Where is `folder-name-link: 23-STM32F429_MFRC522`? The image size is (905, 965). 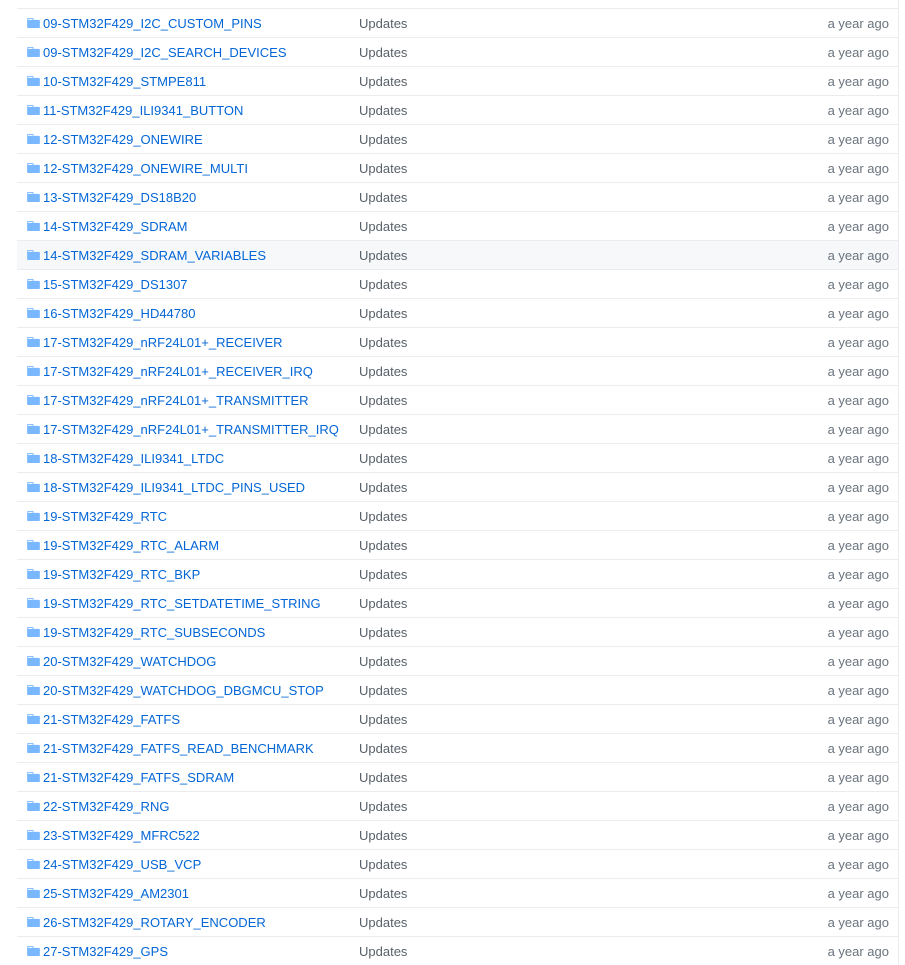 folder-name-link: 23-STM32F429_MFRC522 is located at coordinates (121, 835).